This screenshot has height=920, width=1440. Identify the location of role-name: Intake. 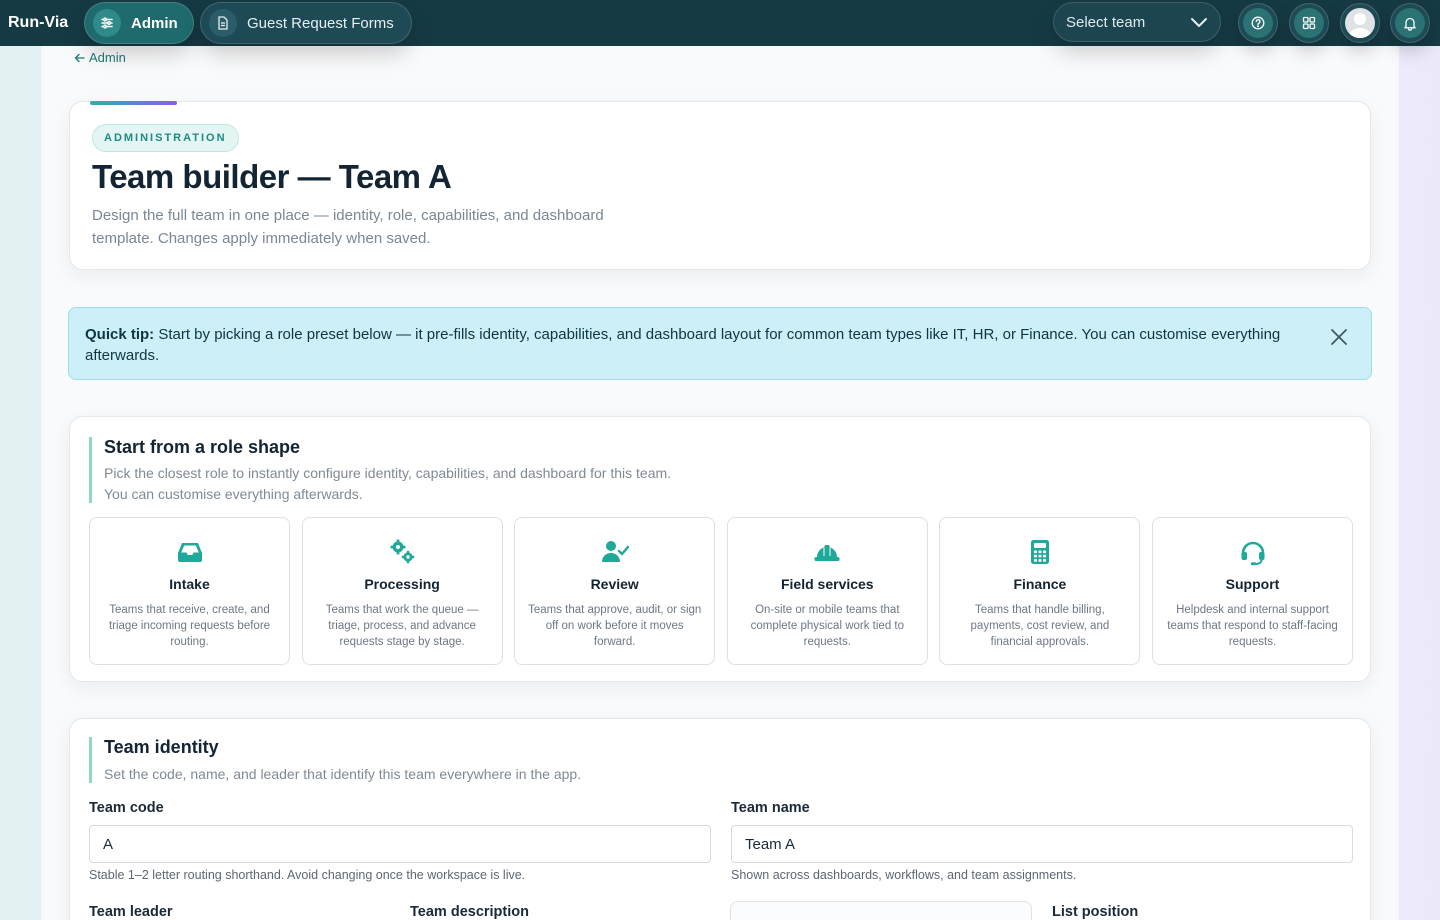
(189, 584).